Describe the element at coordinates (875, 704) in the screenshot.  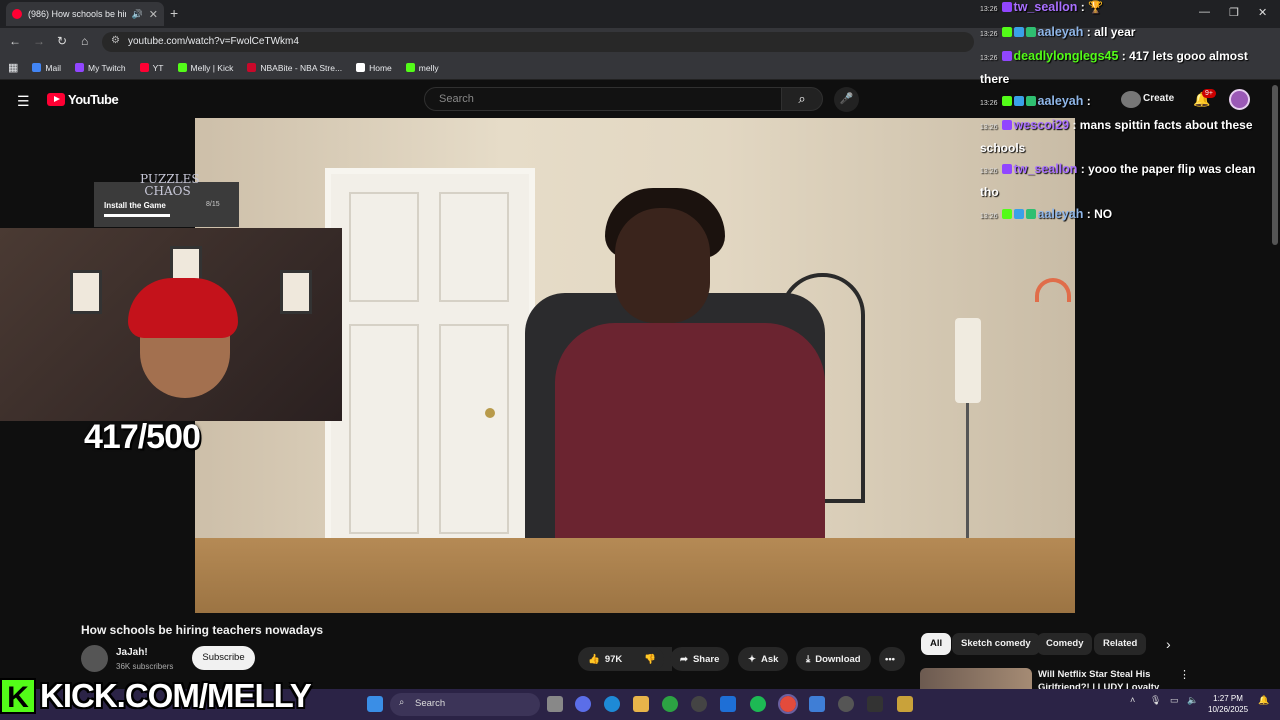
I see `app-icon` at that location.